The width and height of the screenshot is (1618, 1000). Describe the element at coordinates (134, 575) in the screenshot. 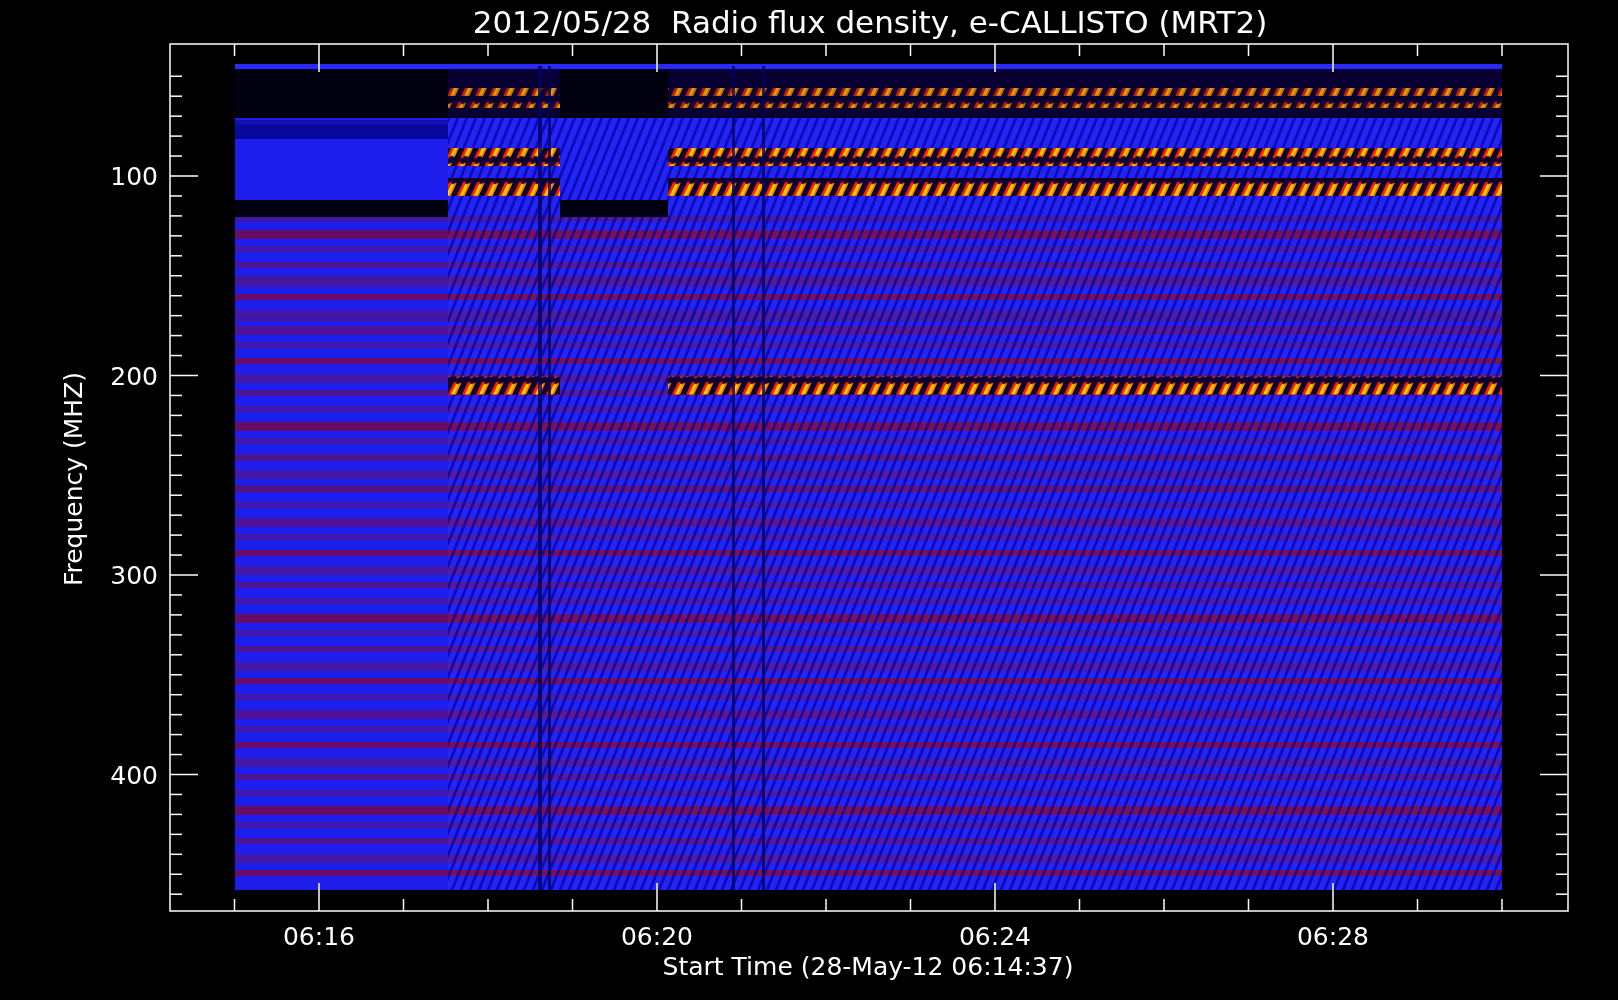

I see `y-tick-label: 300` at that location.